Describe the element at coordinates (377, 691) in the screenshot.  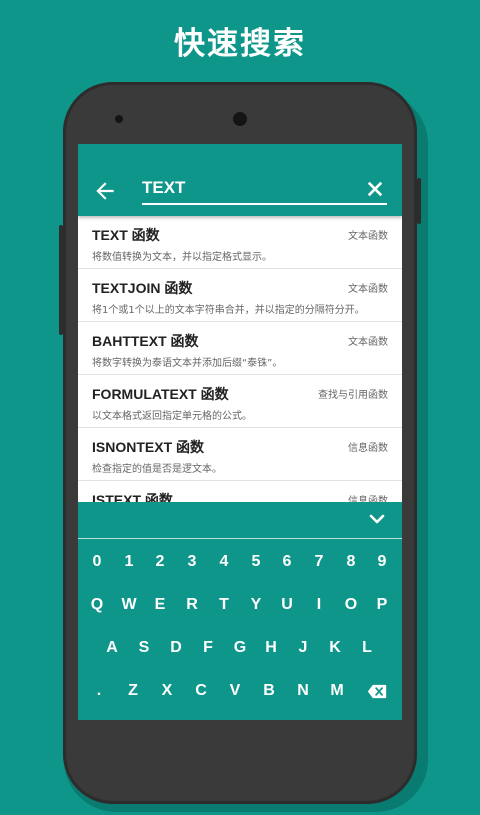
I see `backspace-icon` at that location.